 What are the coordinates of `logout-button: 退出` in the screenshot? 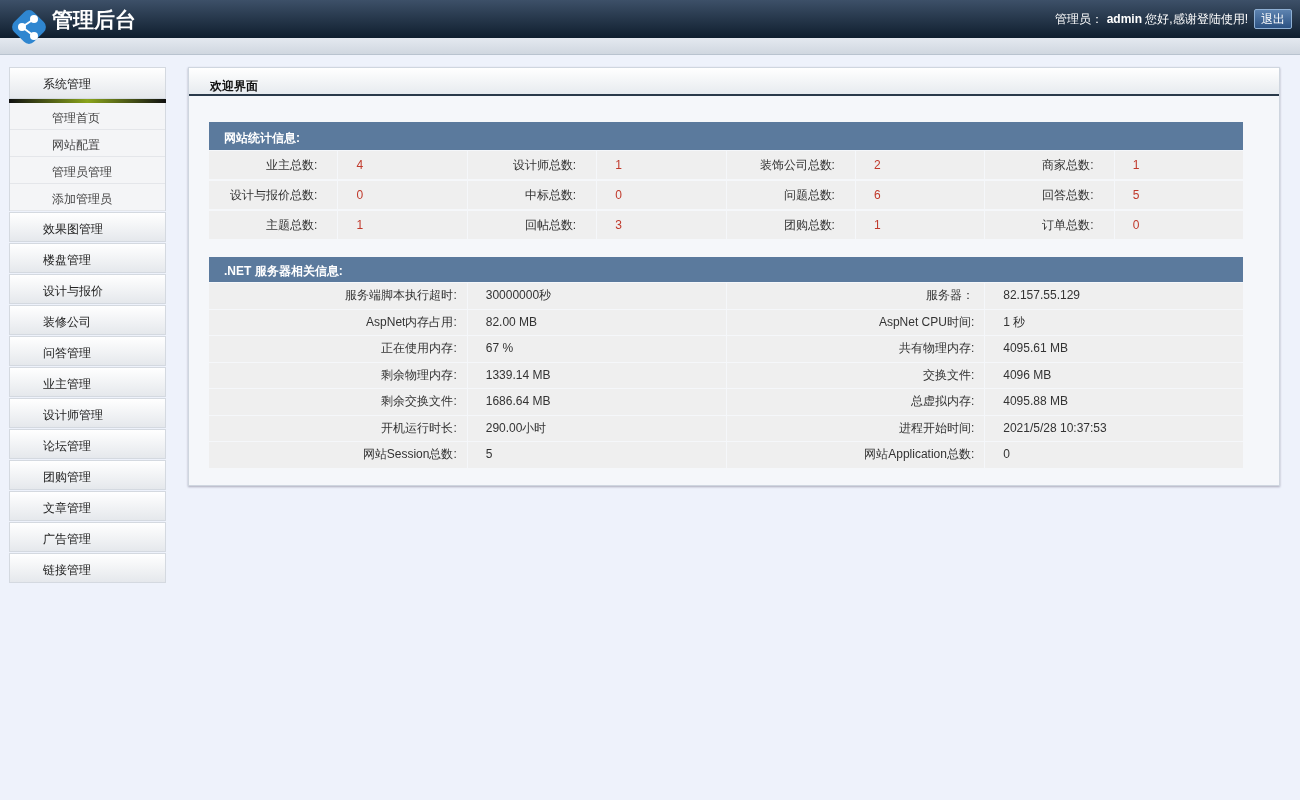 It's located at (1273, 19).